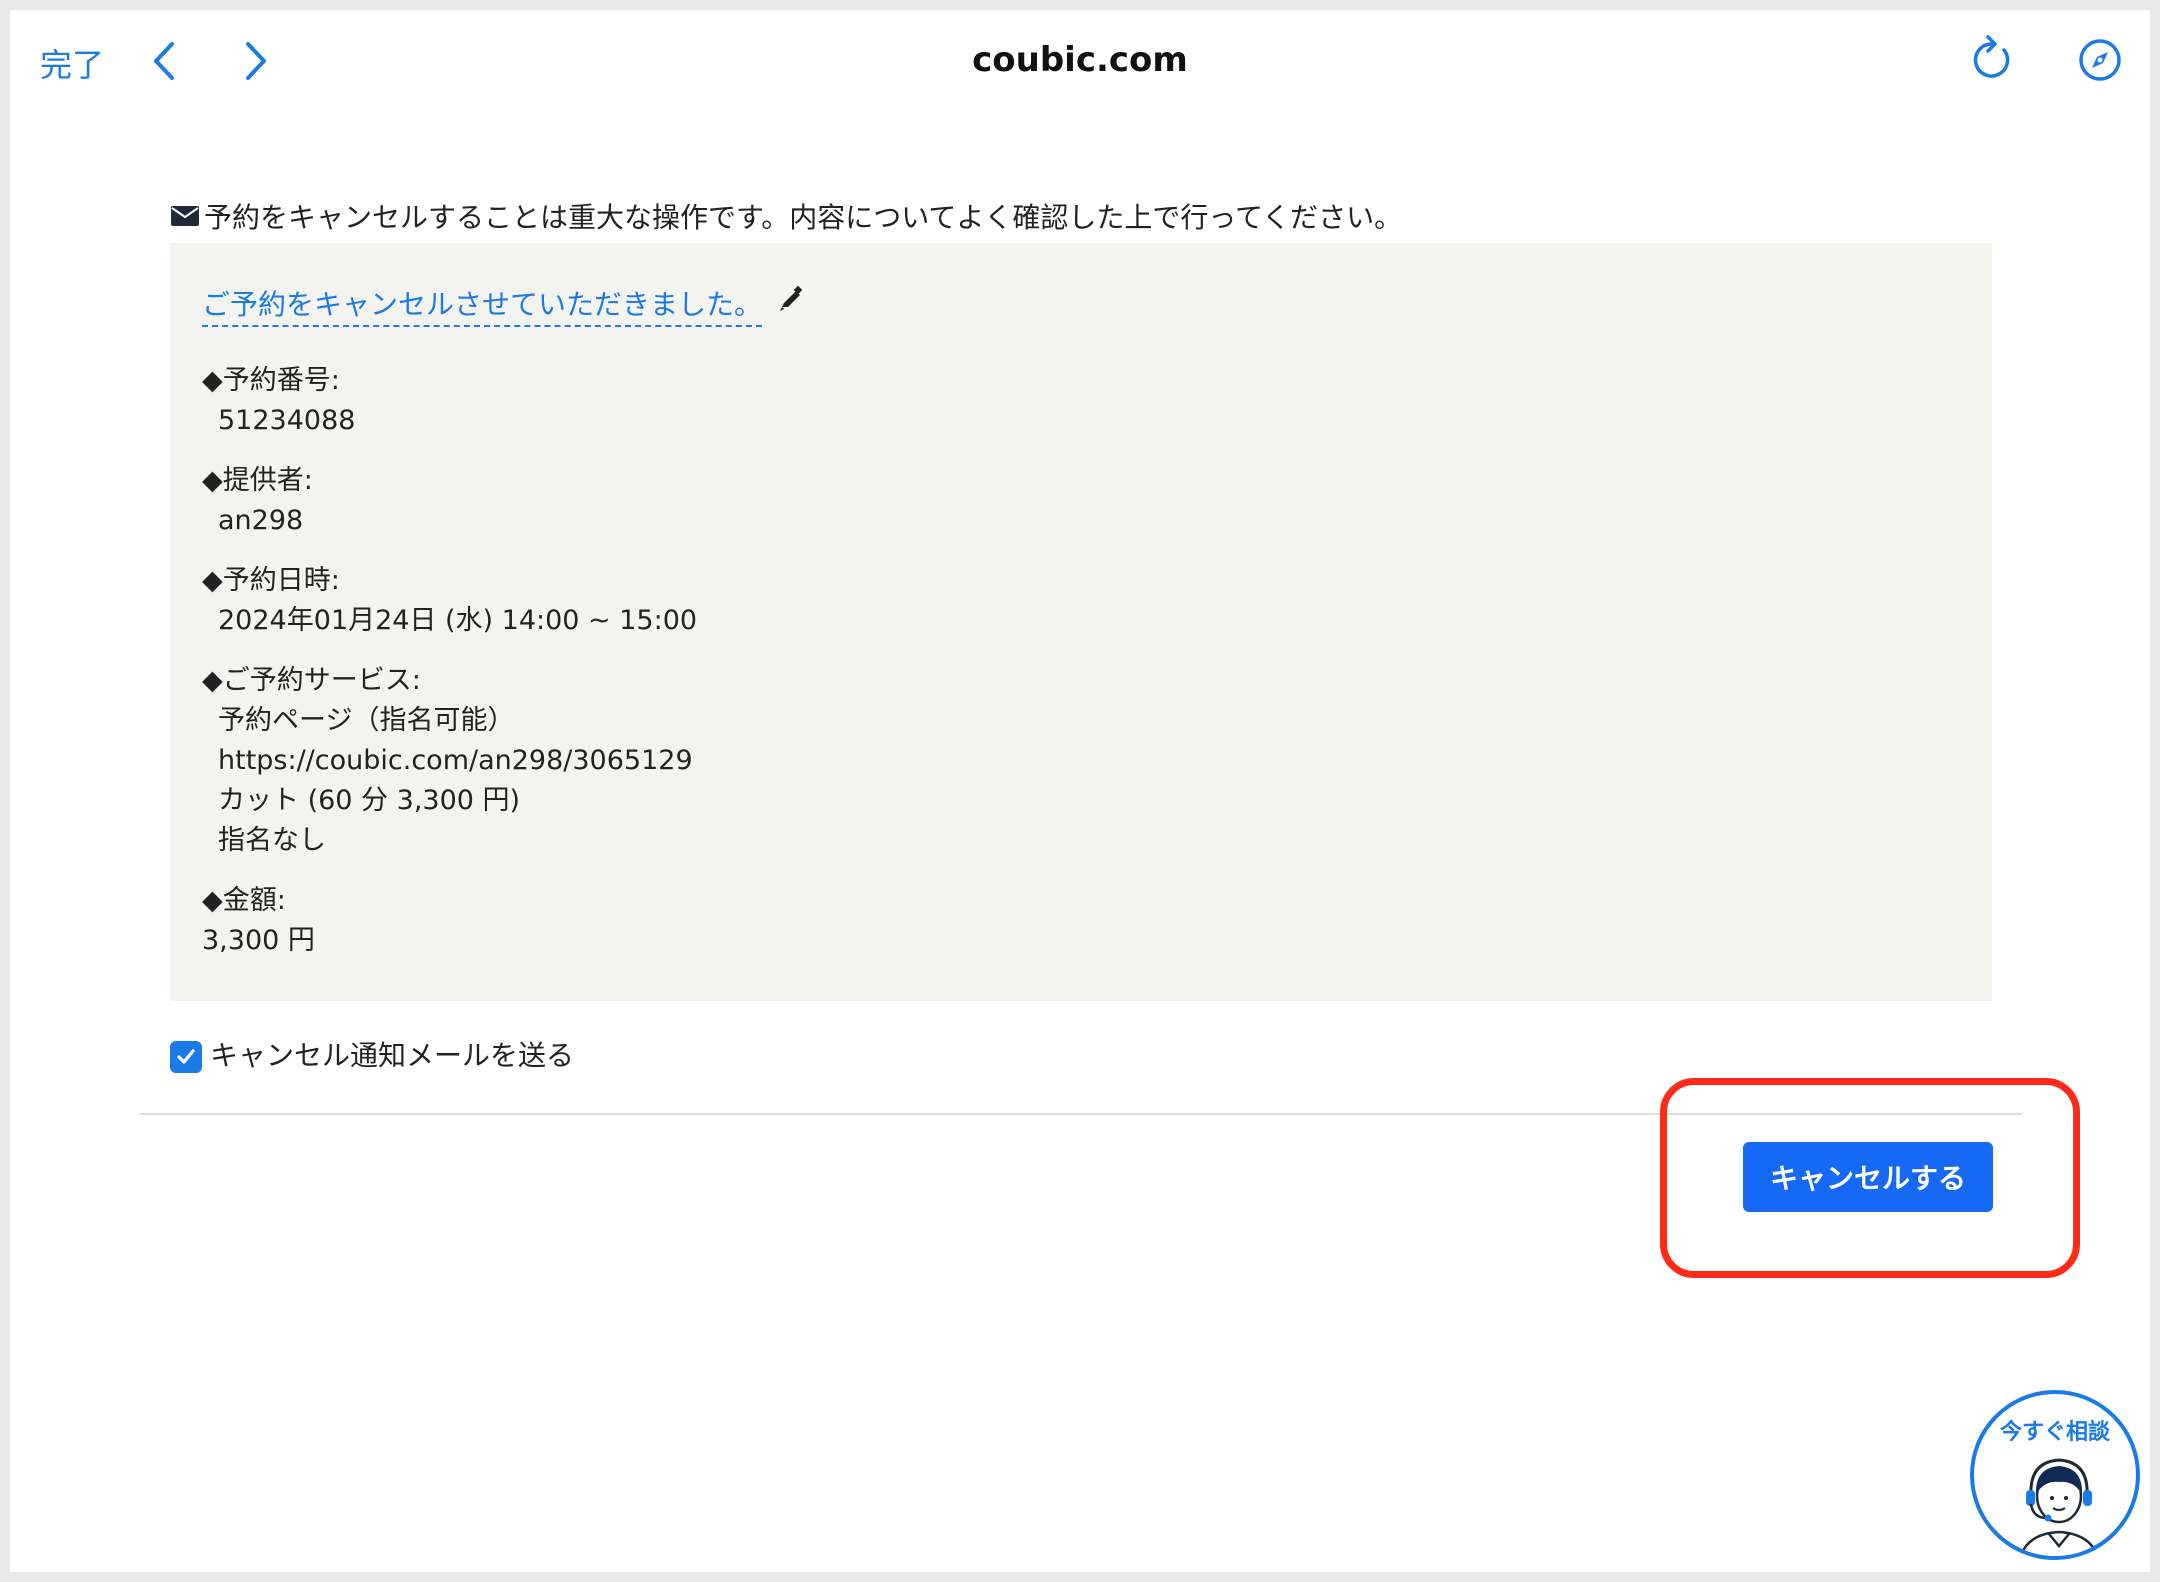  I want to click on chat-support-widget: 今すぐ相談, so click(2055, 1475).